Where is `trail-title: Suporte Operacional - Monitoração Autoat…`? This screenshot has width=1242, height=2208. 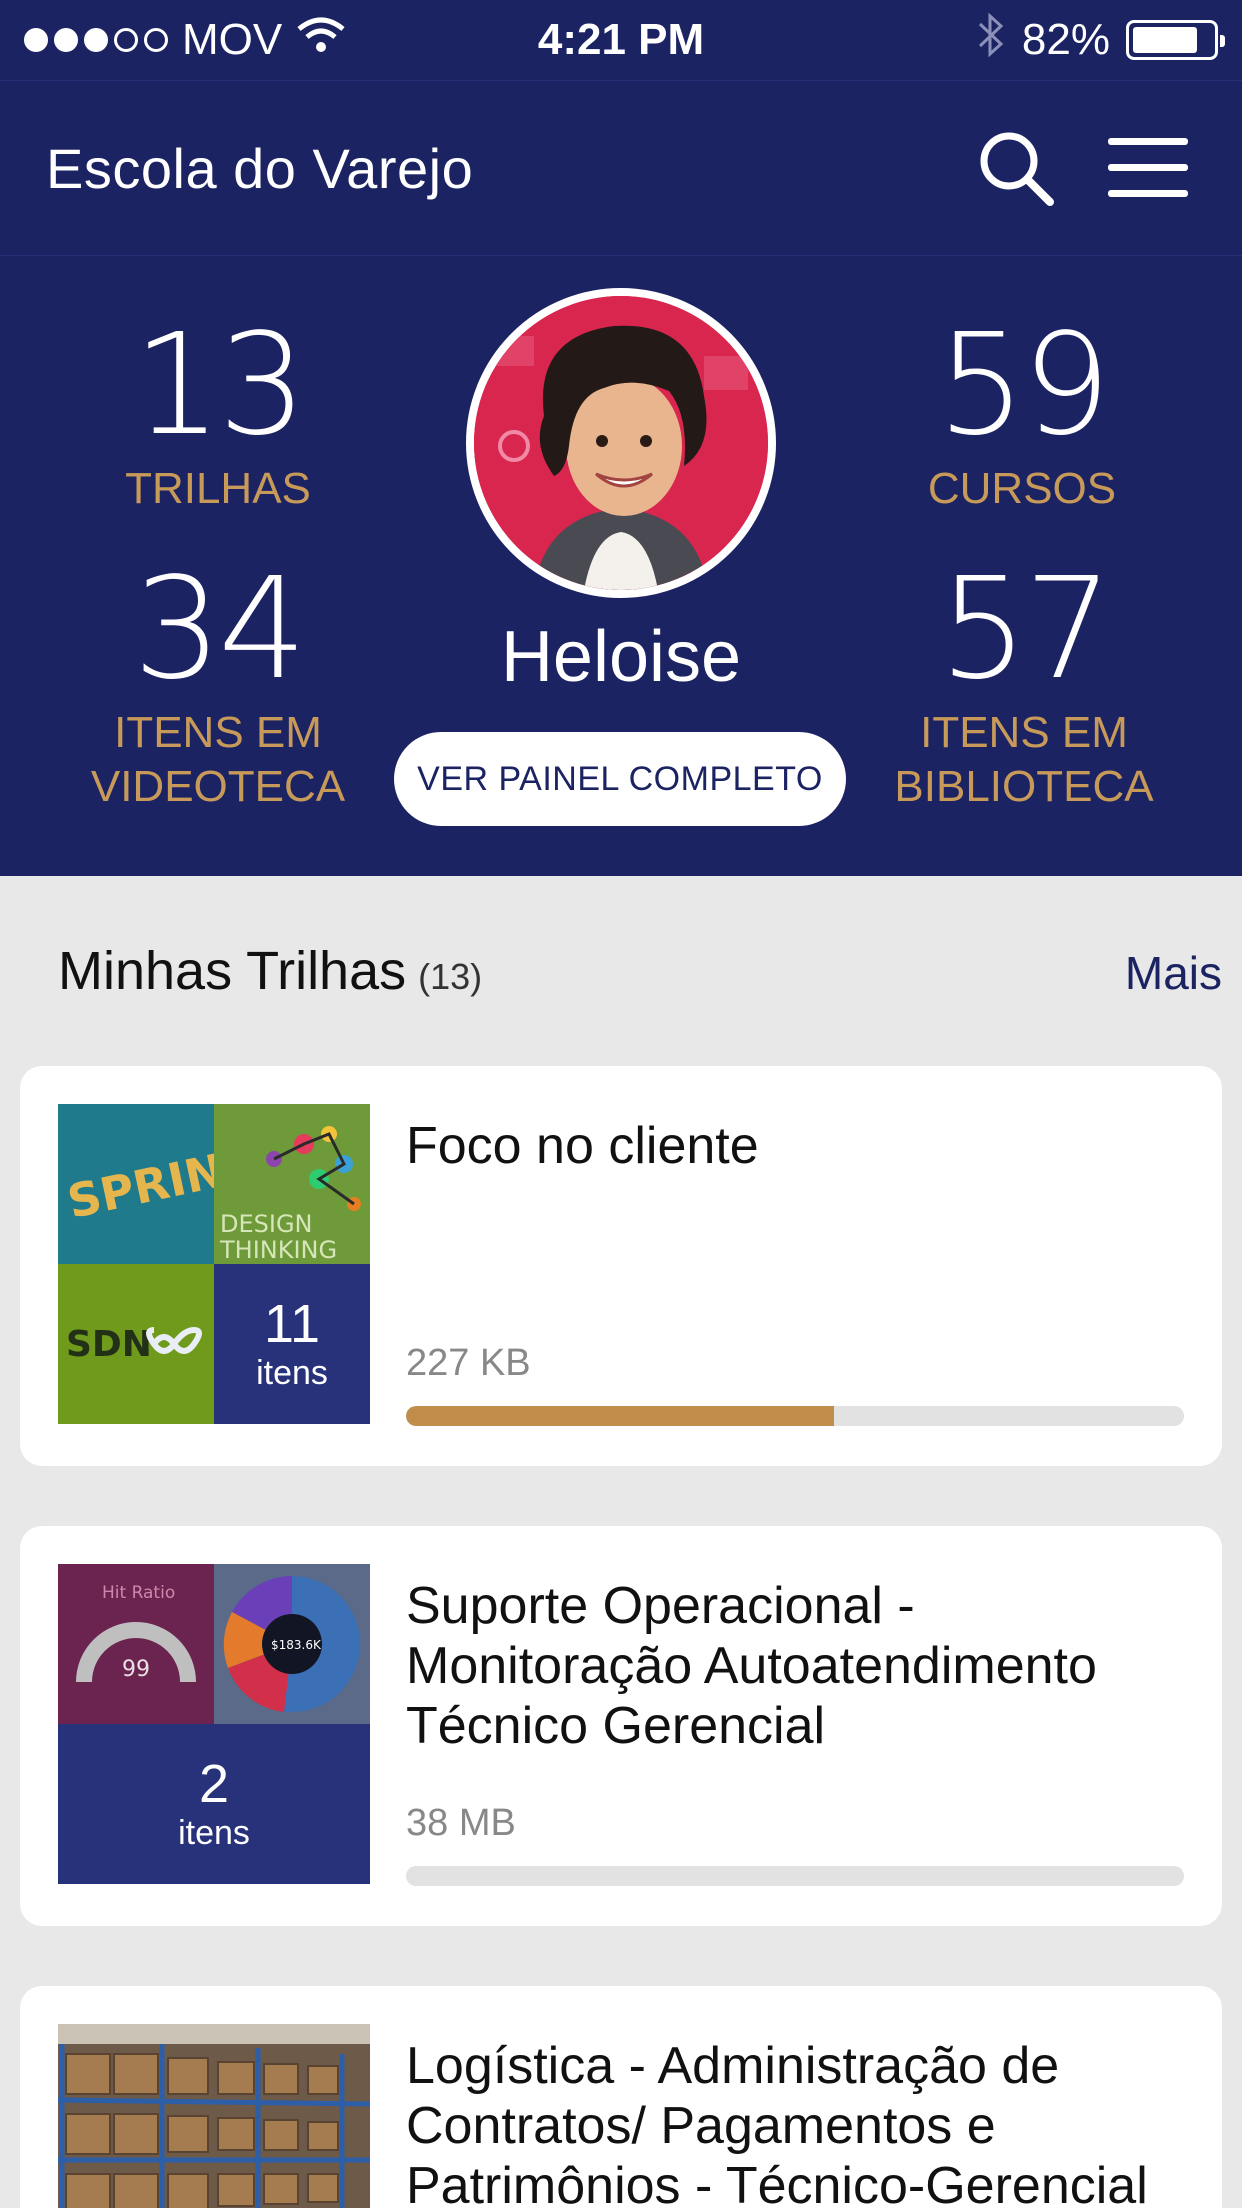
trail-title: Suporte Operacional - Monitoração Autoat… is located at coordinates (751, 1666).